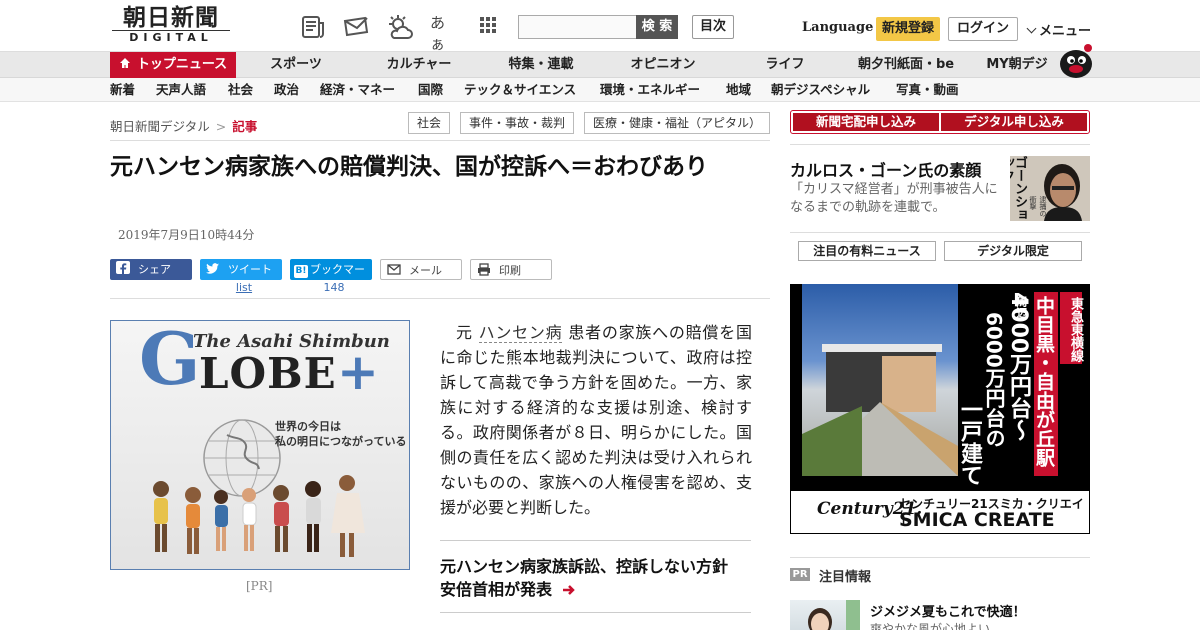 This screenshot has height=630, width=1200. What do you see at coordinates (713, 27) in the screenshot?
I see `toc-button: 目次` at bounding box center [713, 27].